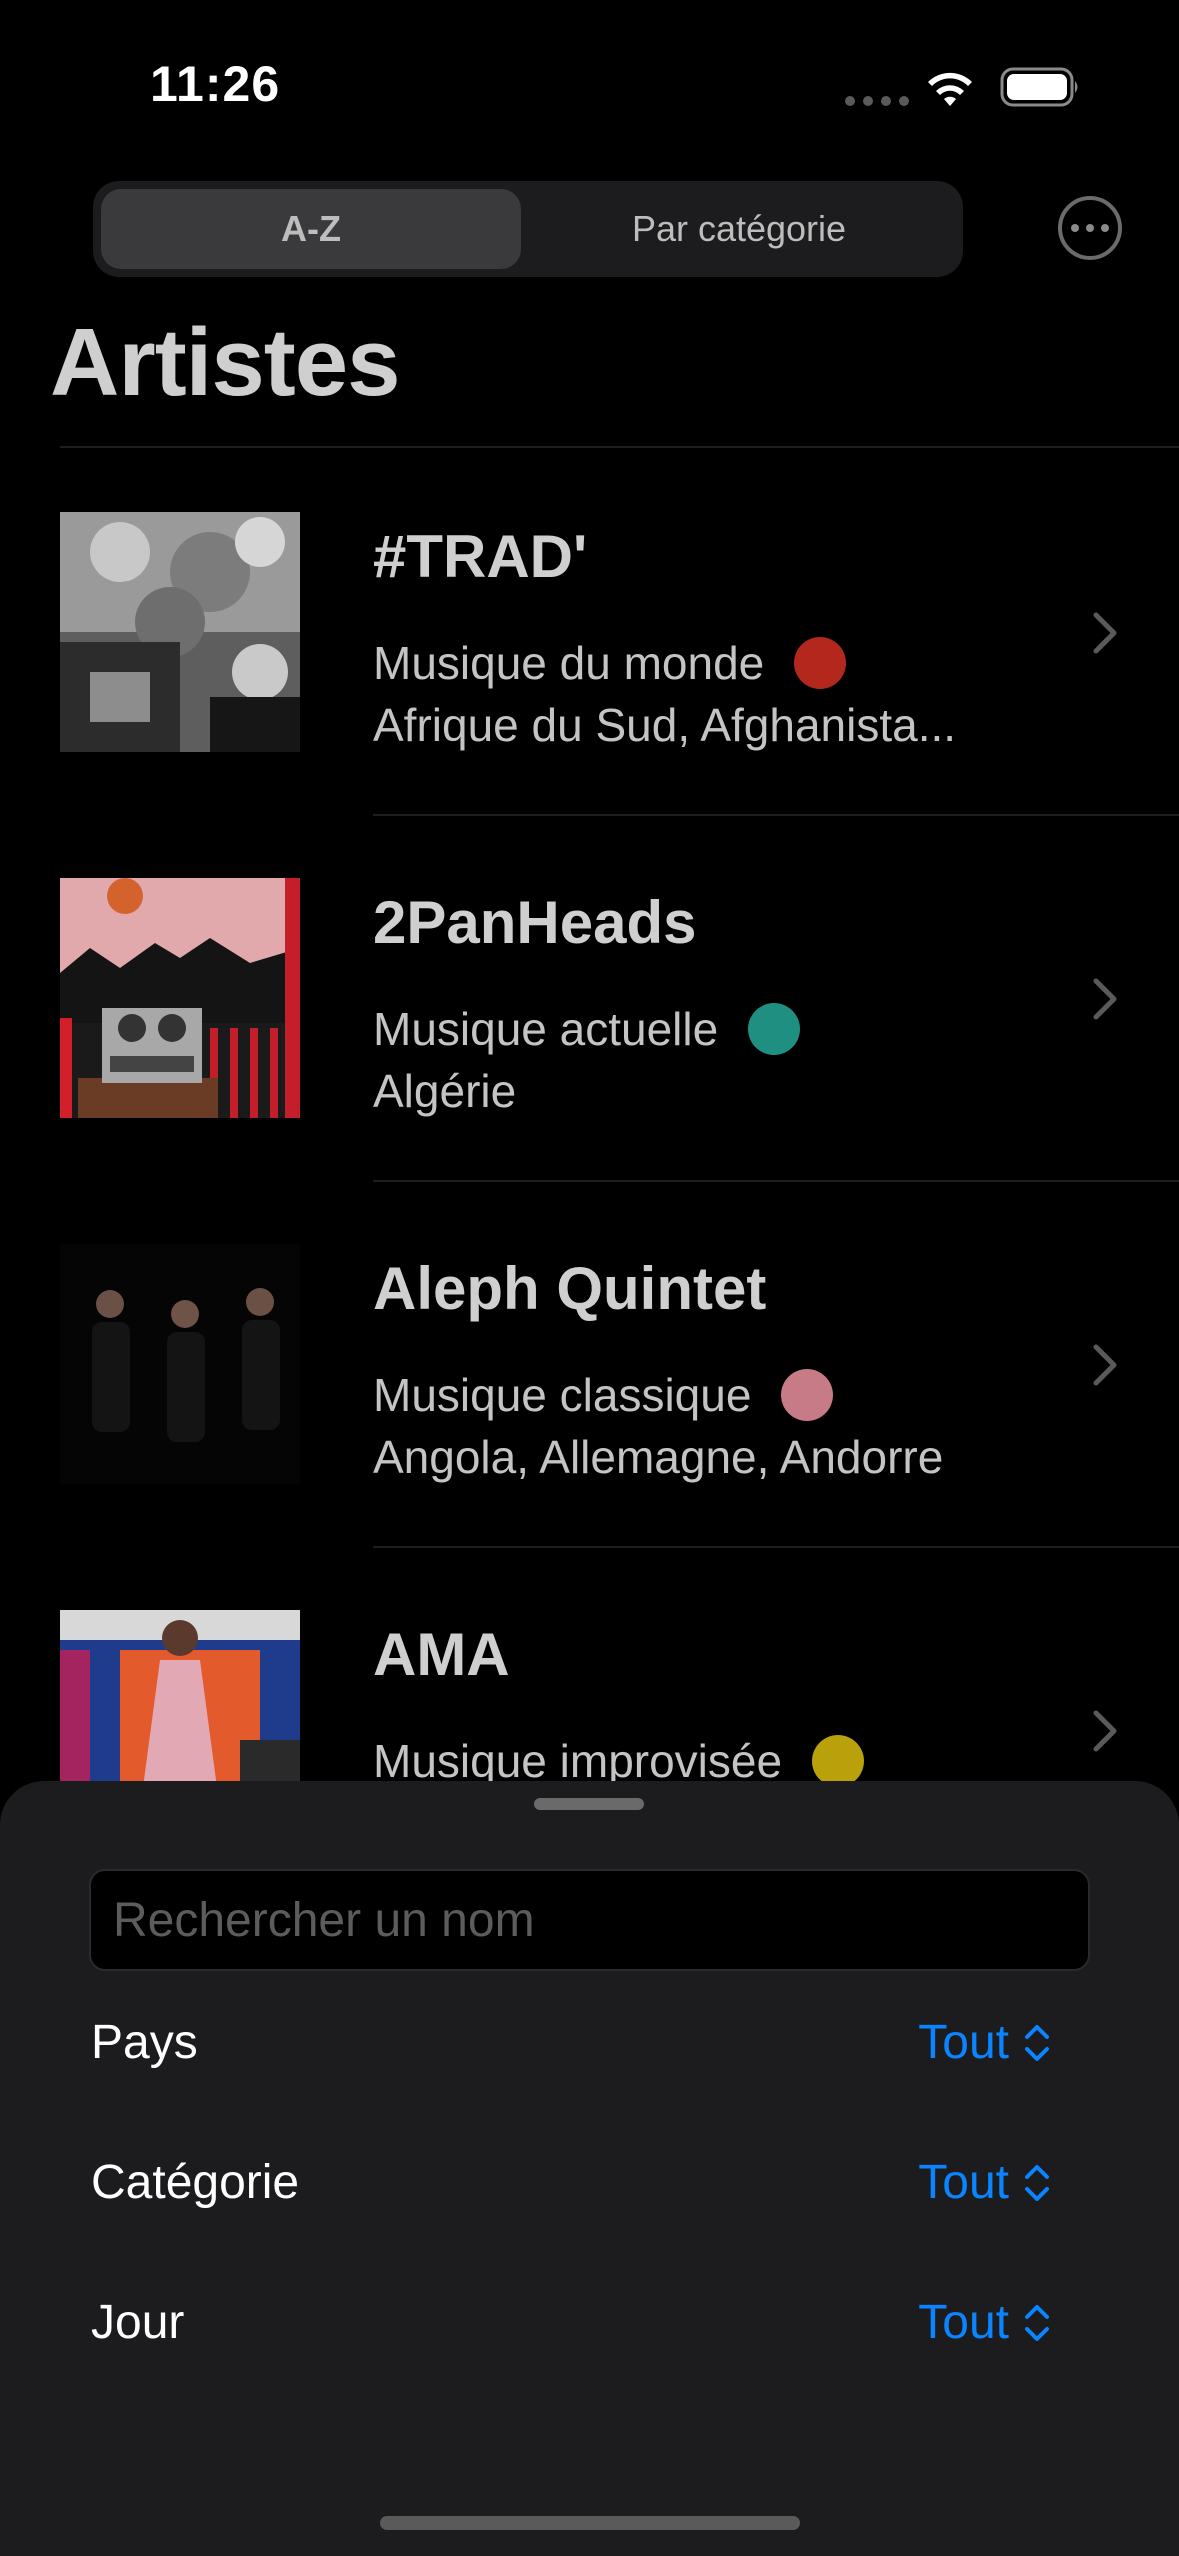 The image size is (1179, 2556). What do you see at coordinates (1039, 87) in the screenshot?
I see `battery-icon` at bounding box center [1039, 87].